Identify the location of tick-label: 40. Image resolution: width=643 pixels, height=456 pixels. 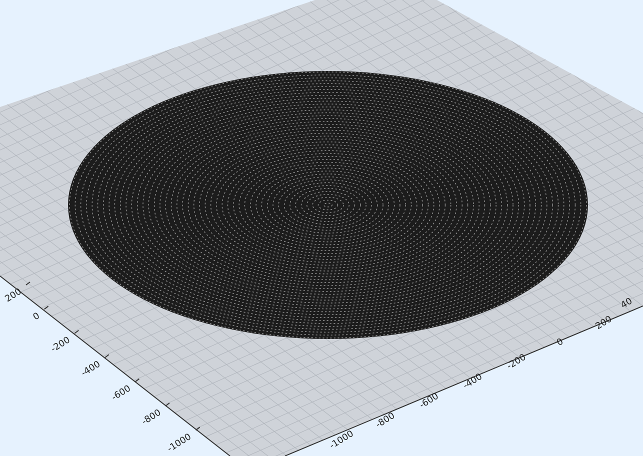
(626, 304).